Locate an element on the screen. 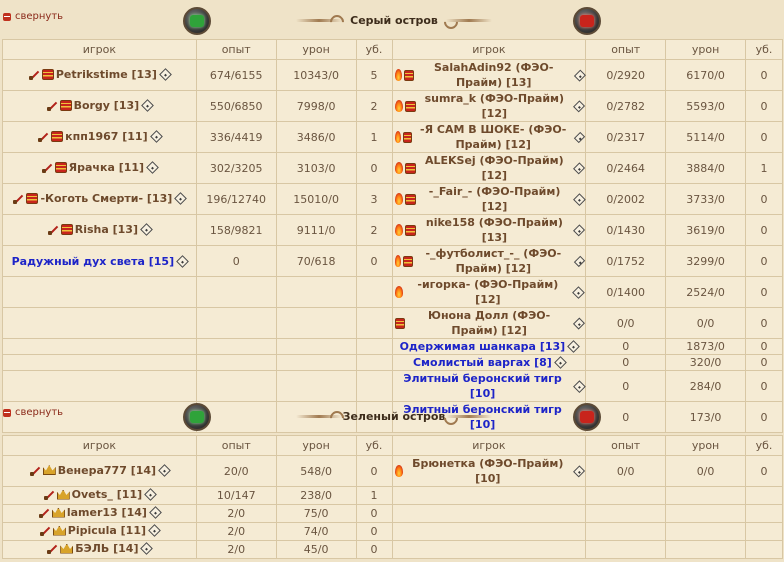 This screenshot has height=562, width=784. player-name: Risha [13] is located at coordinates (106, 229).